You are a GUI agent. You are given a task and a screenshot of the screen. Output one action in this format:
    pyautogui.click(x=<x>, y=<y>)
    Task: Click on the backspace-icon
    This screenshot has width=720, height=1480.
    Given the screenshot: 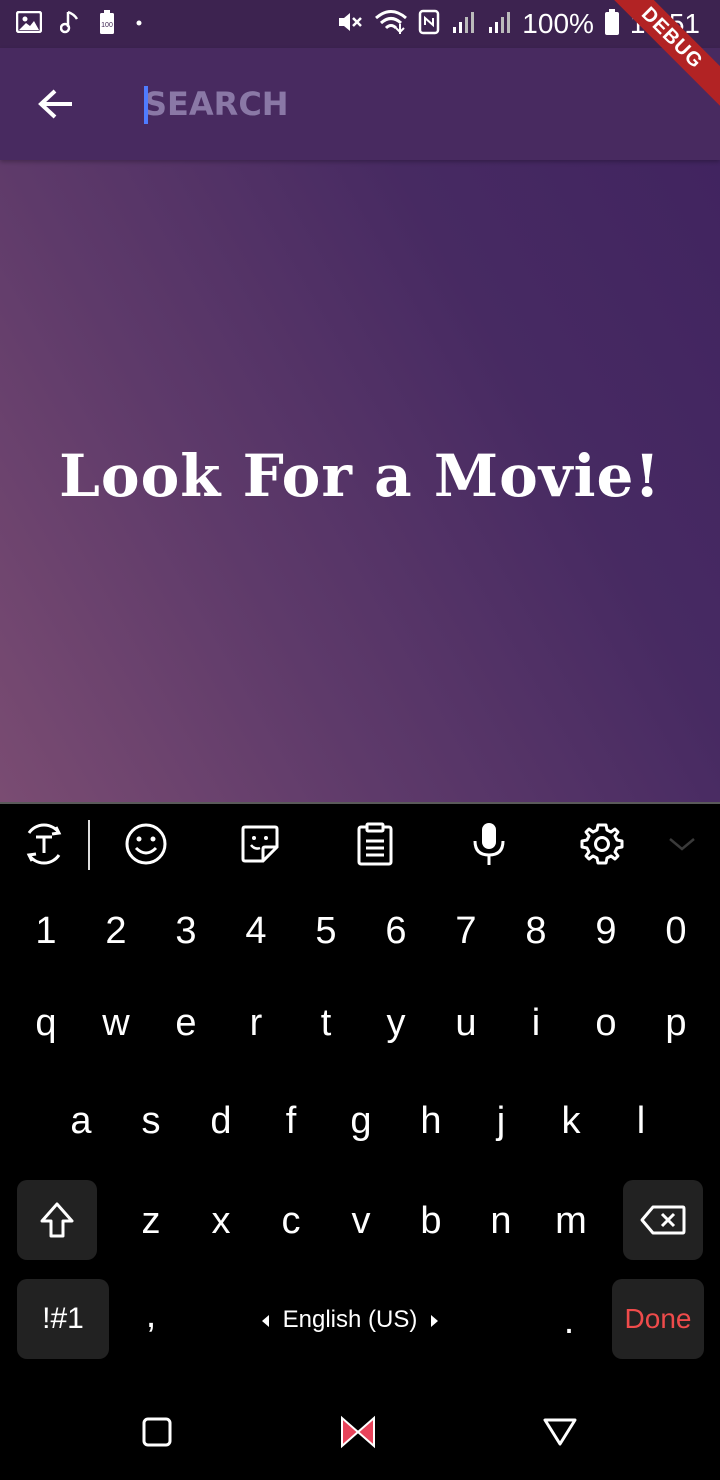 What is the action you would take?
    pyautogui.click(x=663, y=1220)
    